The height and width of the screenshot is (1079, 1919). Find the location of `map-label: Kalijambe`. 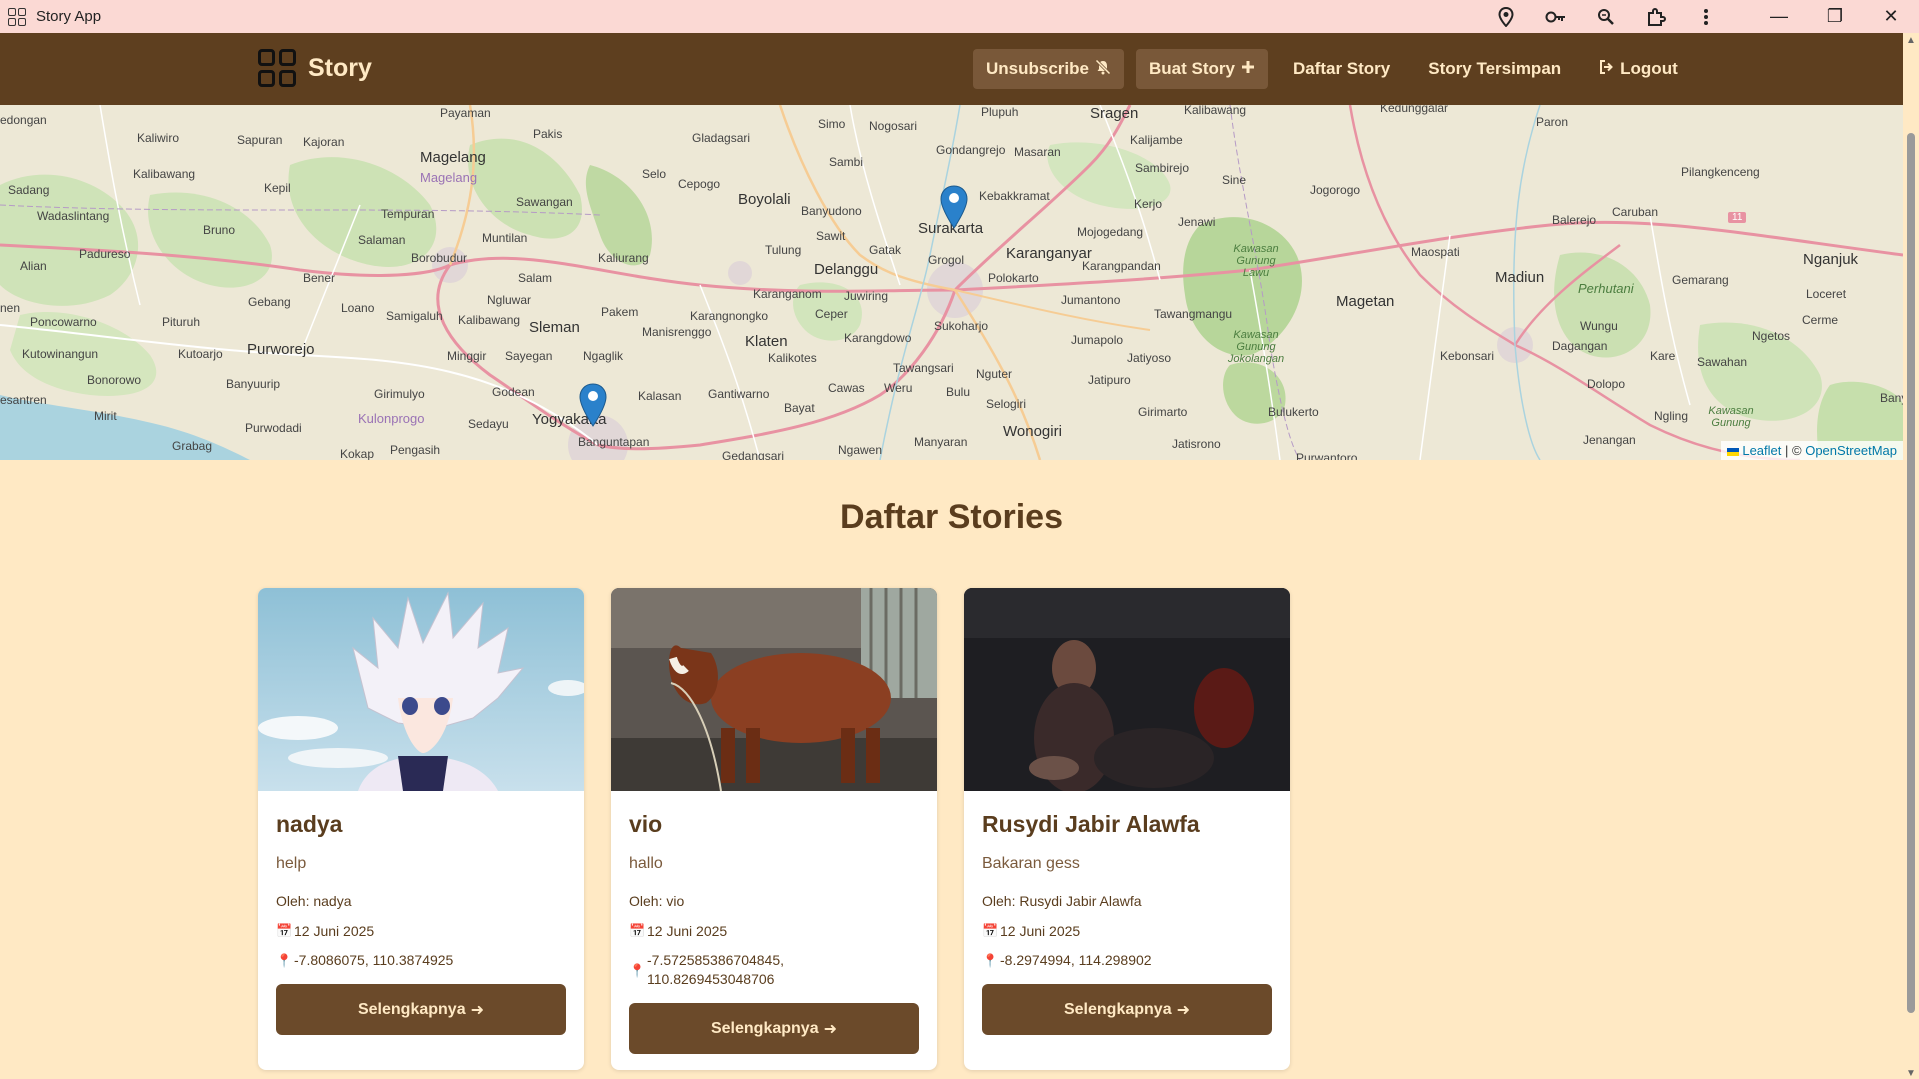

map-label: Kalijambe is located at coordinates (1156, 140).